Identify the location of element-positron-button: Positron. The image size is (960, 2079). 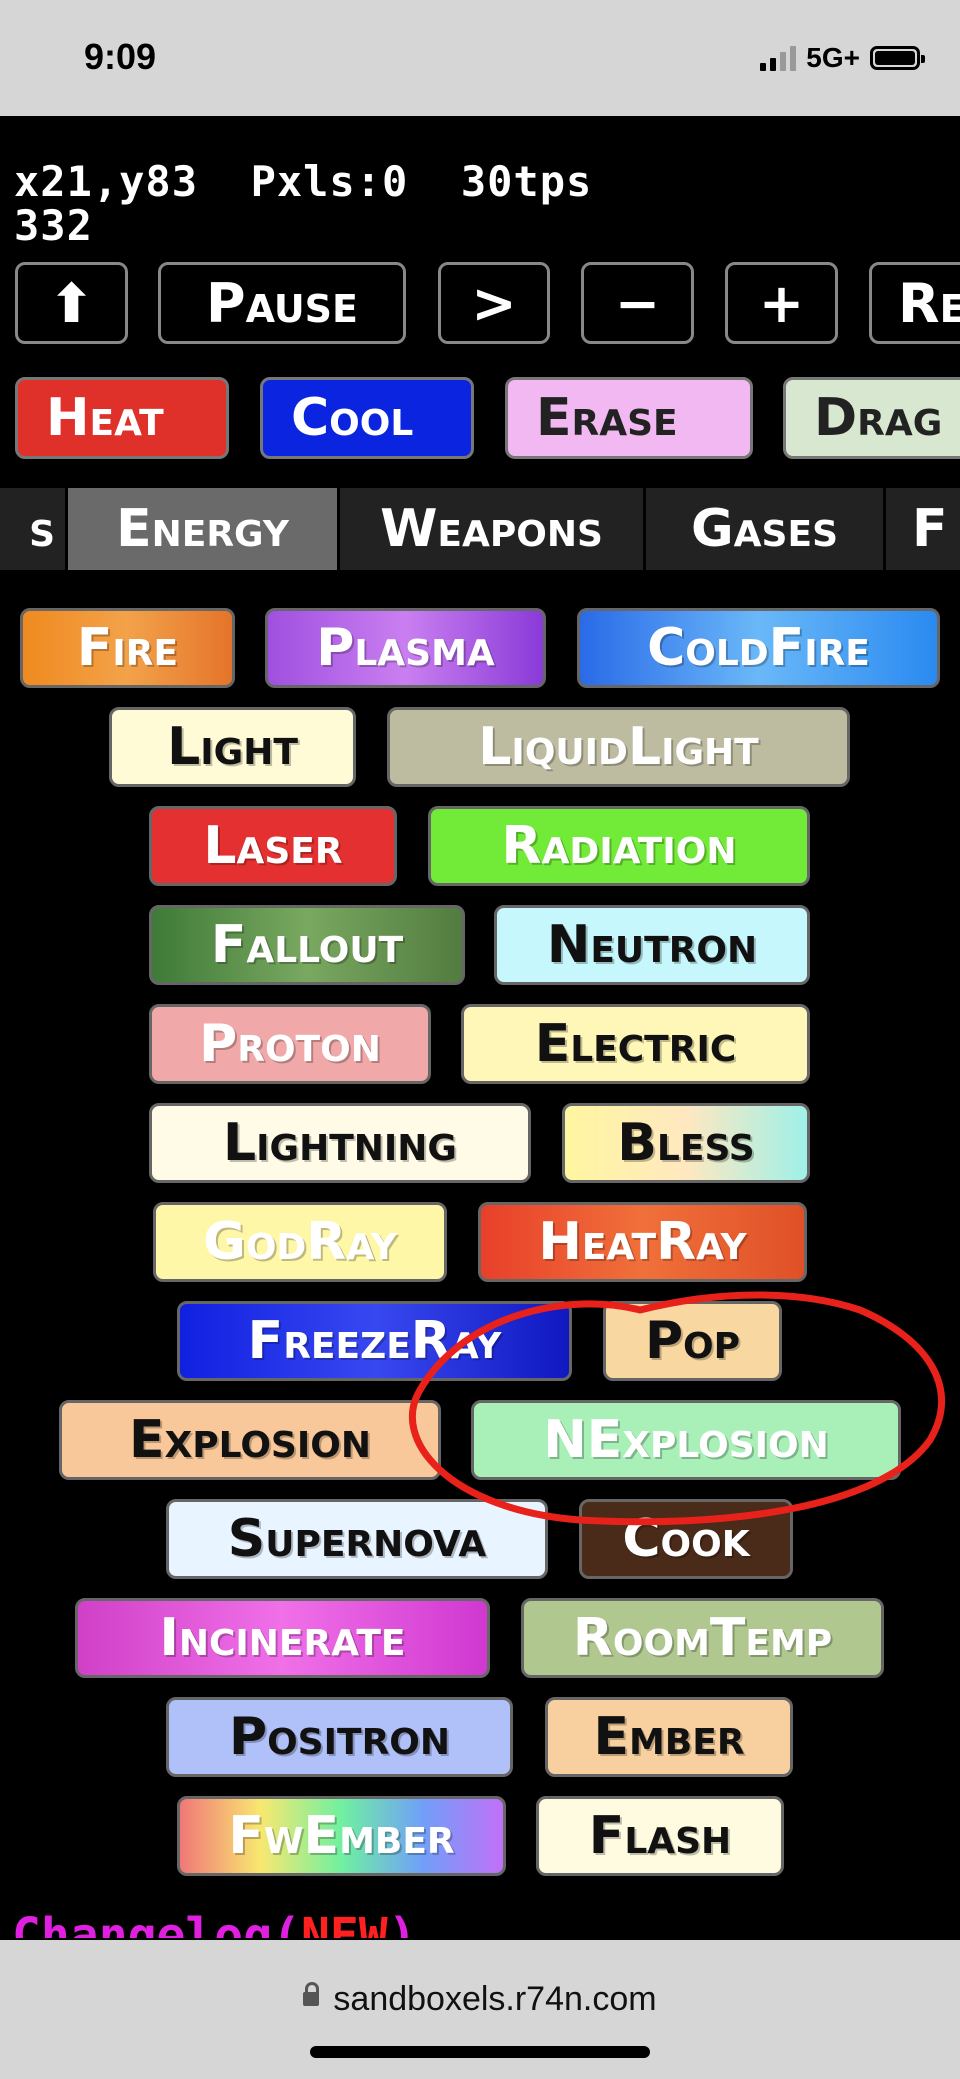
(339, 1737).